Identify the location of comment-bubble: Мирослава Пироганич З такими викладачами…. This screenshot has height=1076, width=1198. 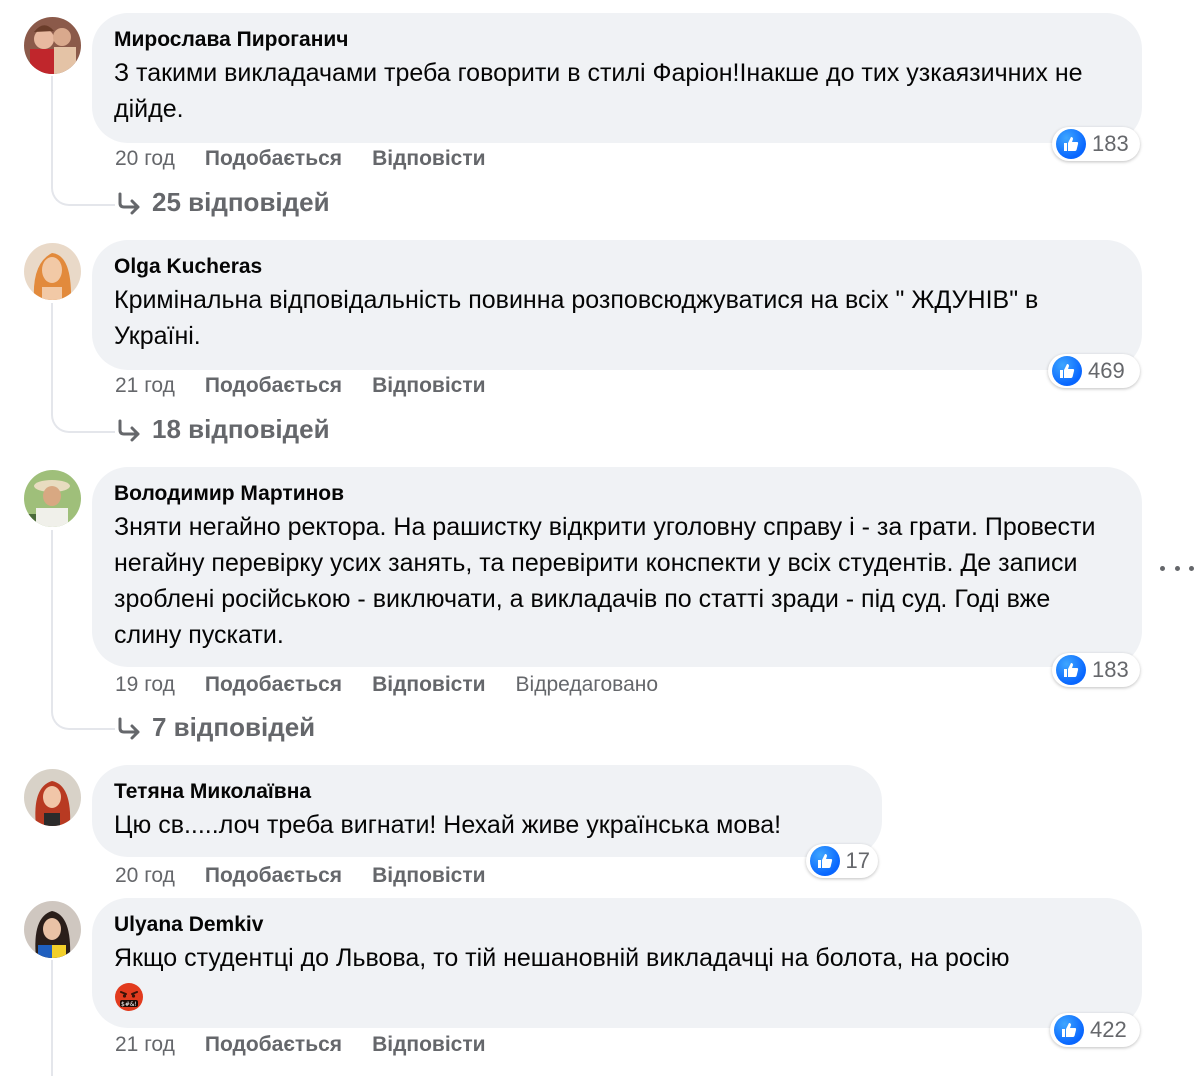
(617, 78).